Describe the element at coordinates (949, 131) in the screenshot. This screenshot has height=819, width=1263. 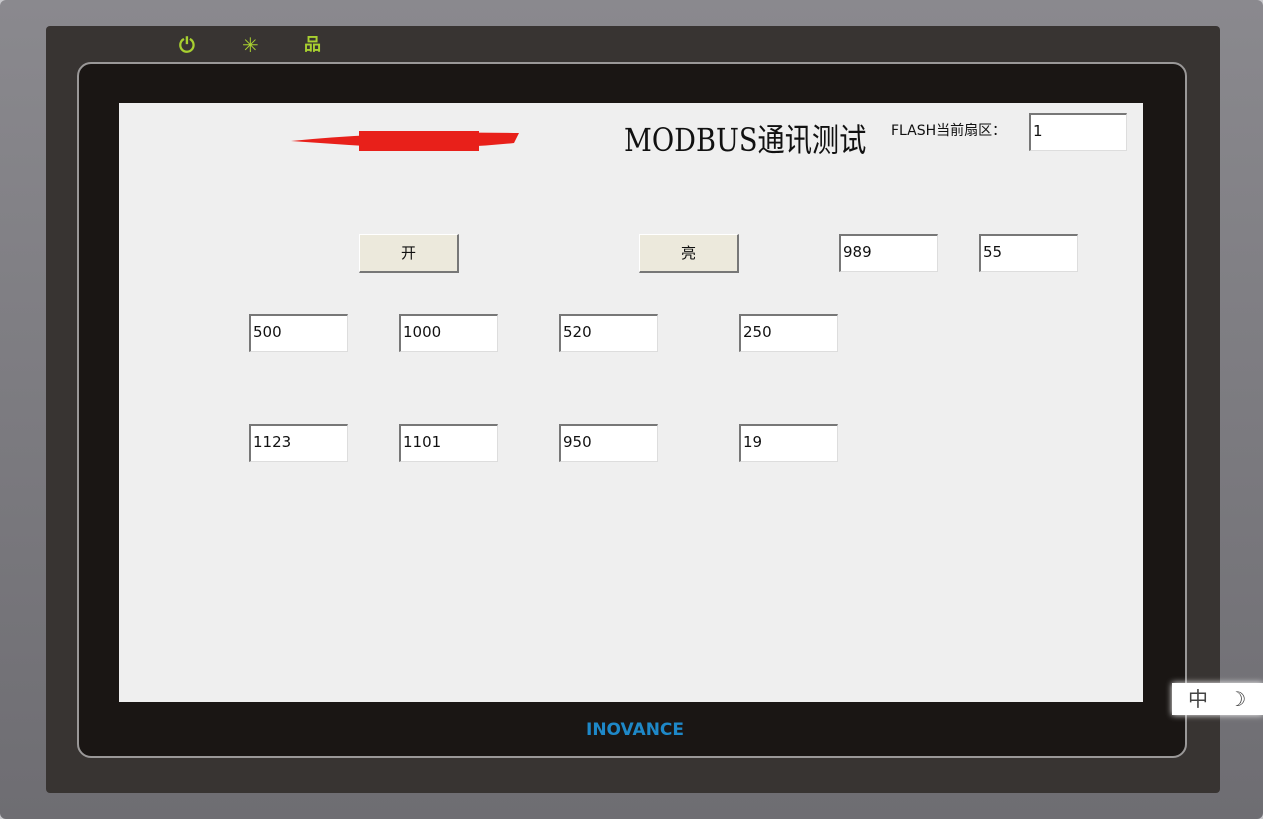
I see `flash-sector-label: FLASH当前扇区：` at that location.